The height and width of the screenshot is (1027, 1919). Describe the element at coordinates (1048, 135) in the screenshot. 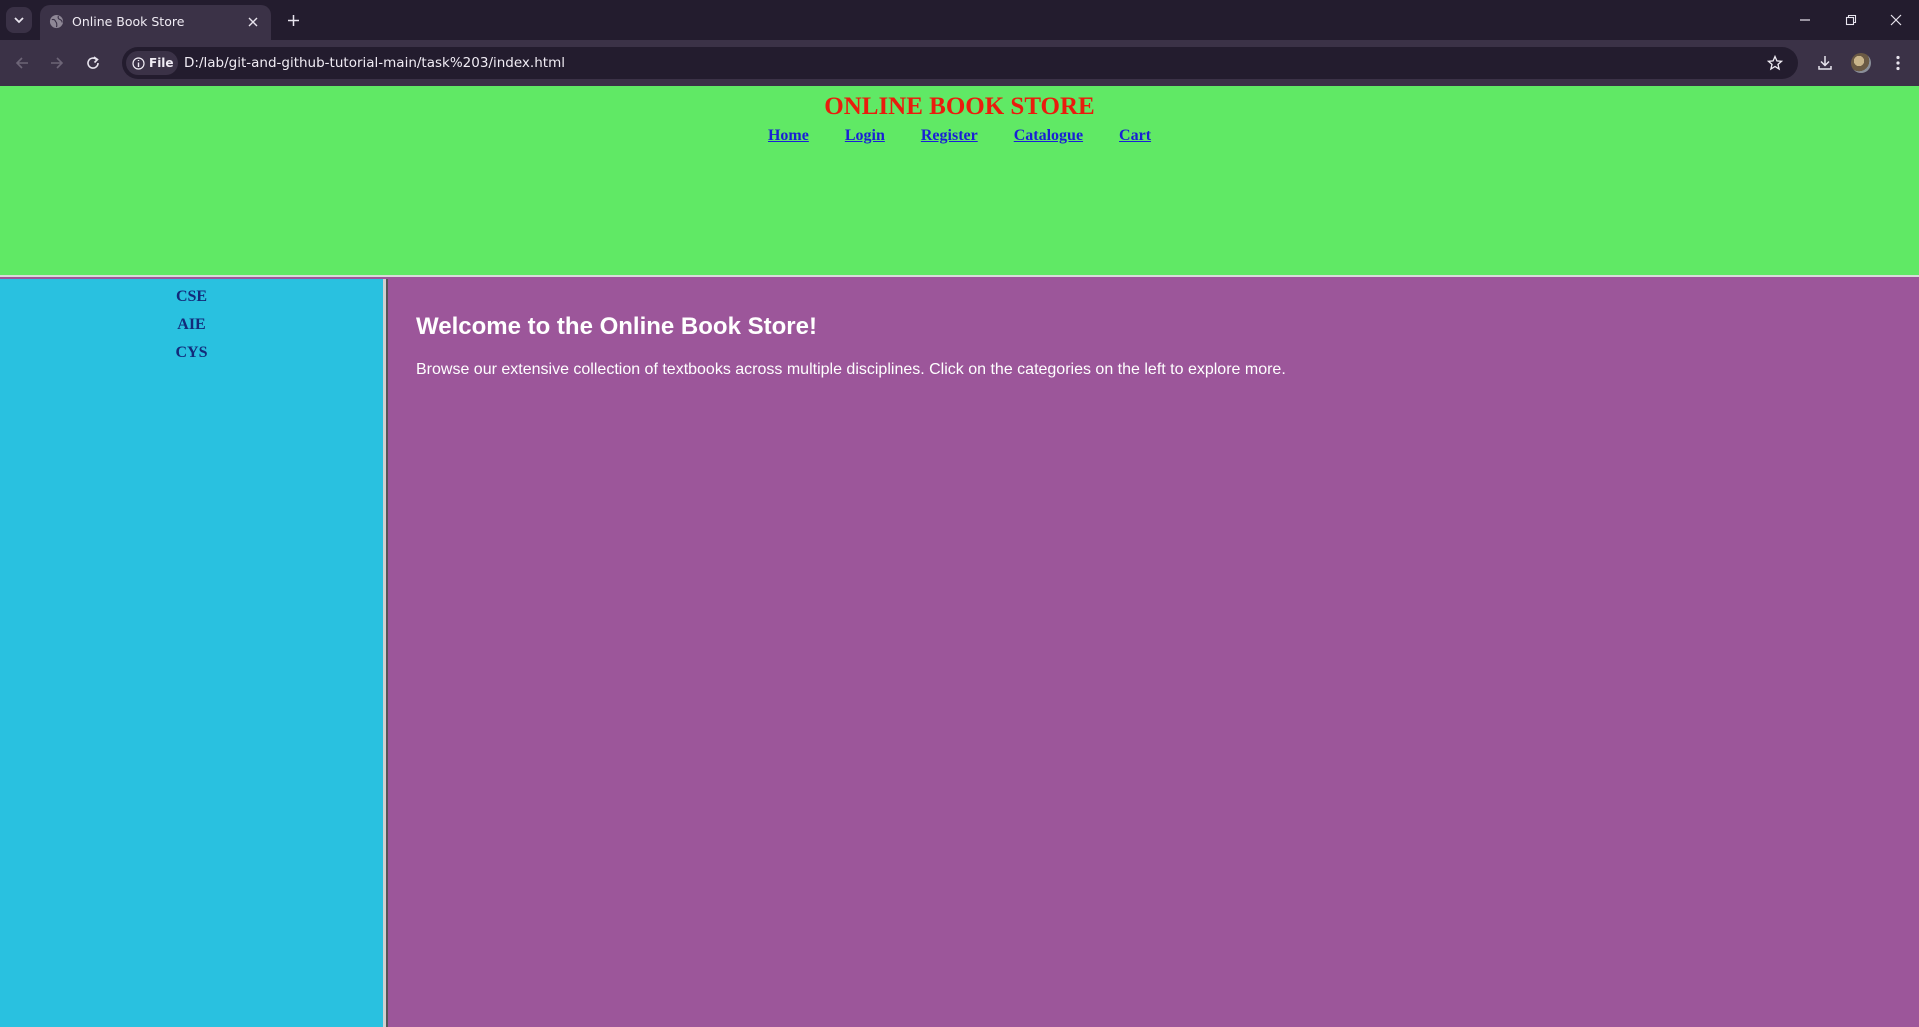

I see `nav-link-catalogue: Catalogue` at that location.